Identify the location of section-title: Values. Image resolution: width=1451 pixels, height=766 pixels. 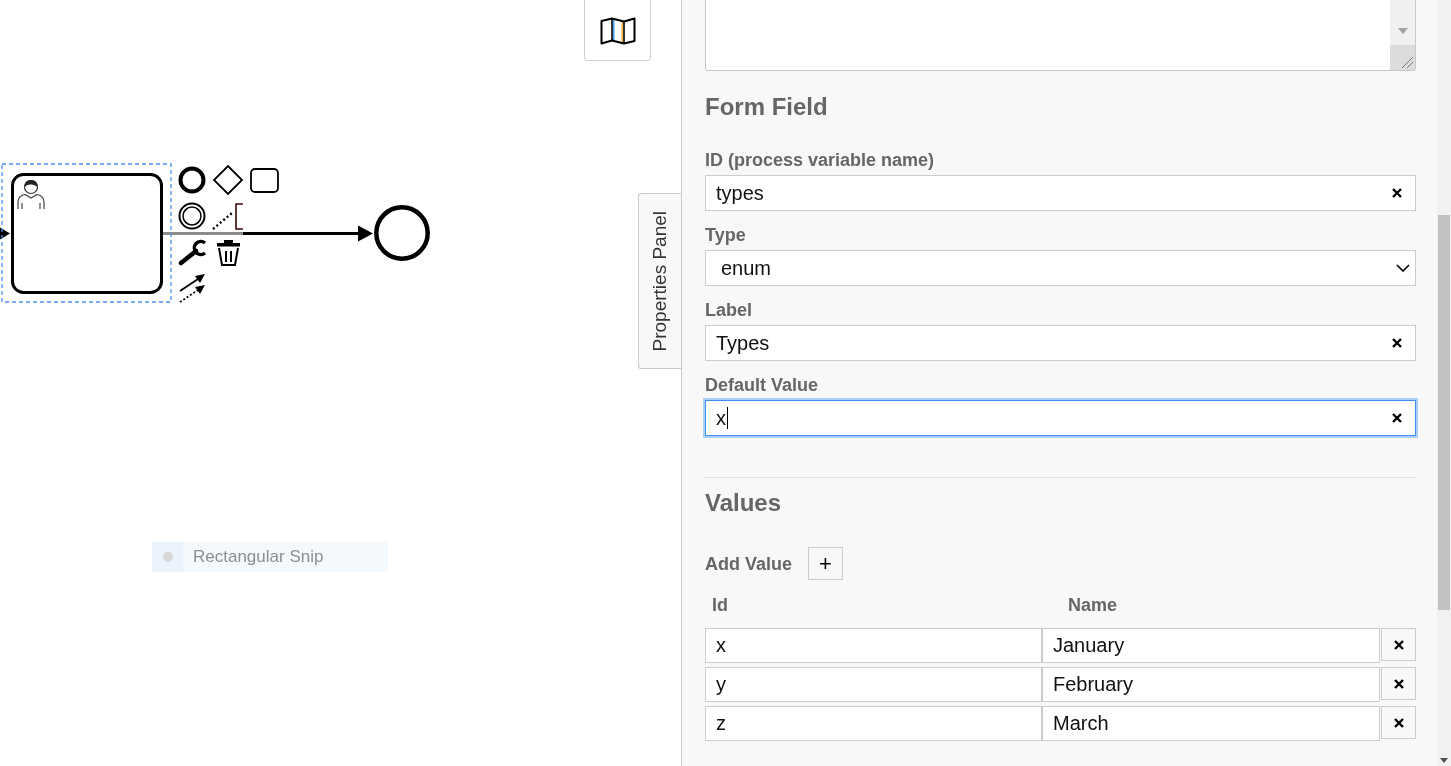
(743, 503).